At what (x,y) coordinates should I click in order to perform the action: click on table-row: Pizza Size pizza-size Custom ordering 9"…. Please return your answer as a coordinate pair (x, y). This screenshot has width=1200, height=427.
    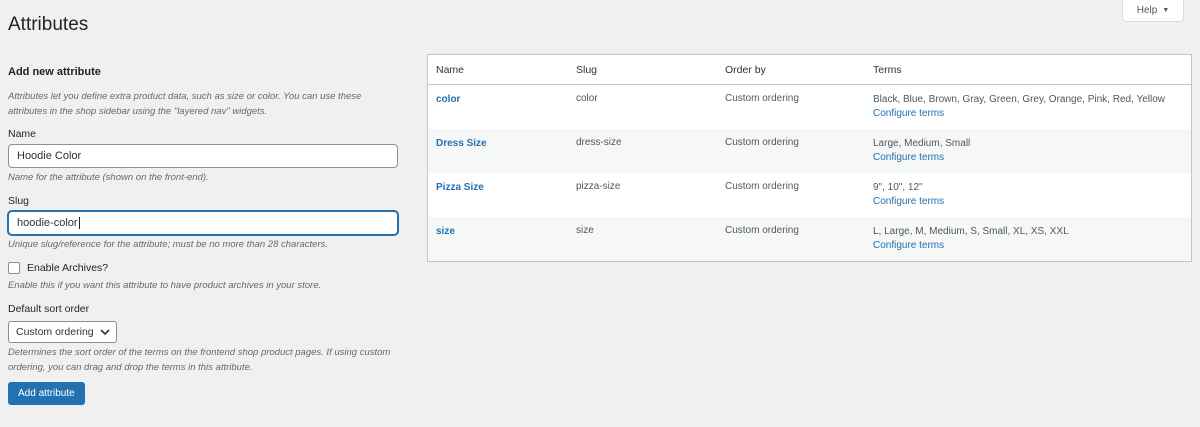
    Looking at the image, I should click on (809, 195).